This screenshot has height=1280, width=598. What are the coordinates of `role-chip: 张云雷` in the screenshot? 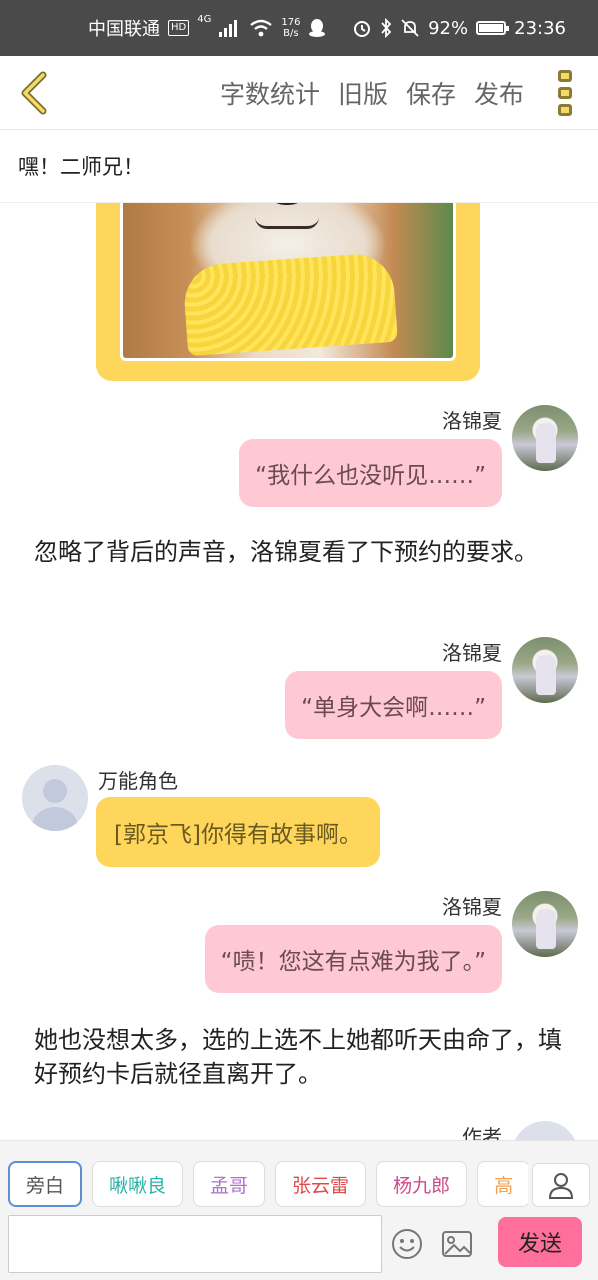 It's located at (321, 1184).